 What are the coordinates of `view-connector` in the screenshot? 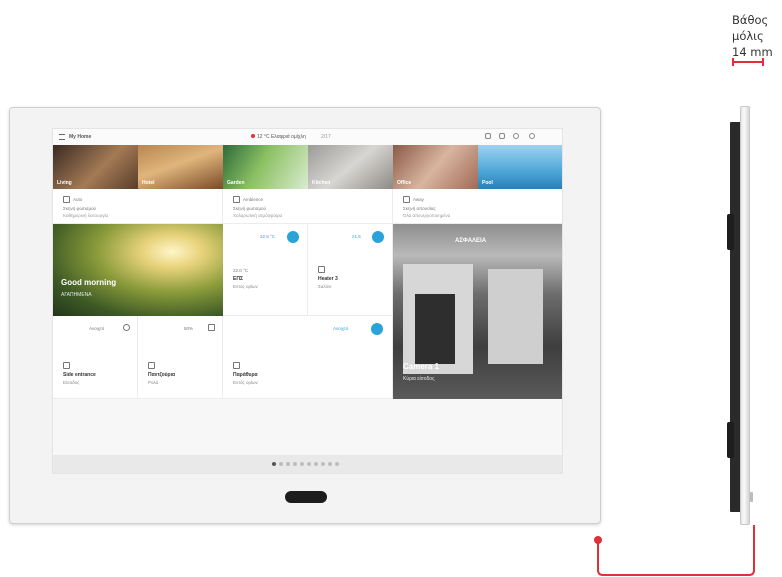 It's located at (674, 550).